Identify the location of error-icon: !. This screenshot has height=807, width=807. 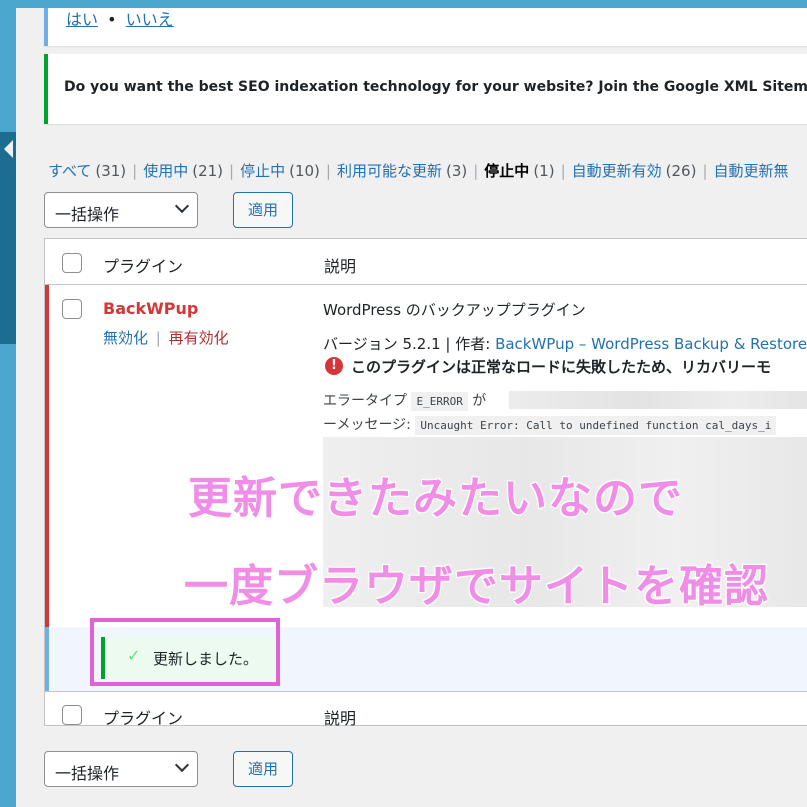
(334, 366).